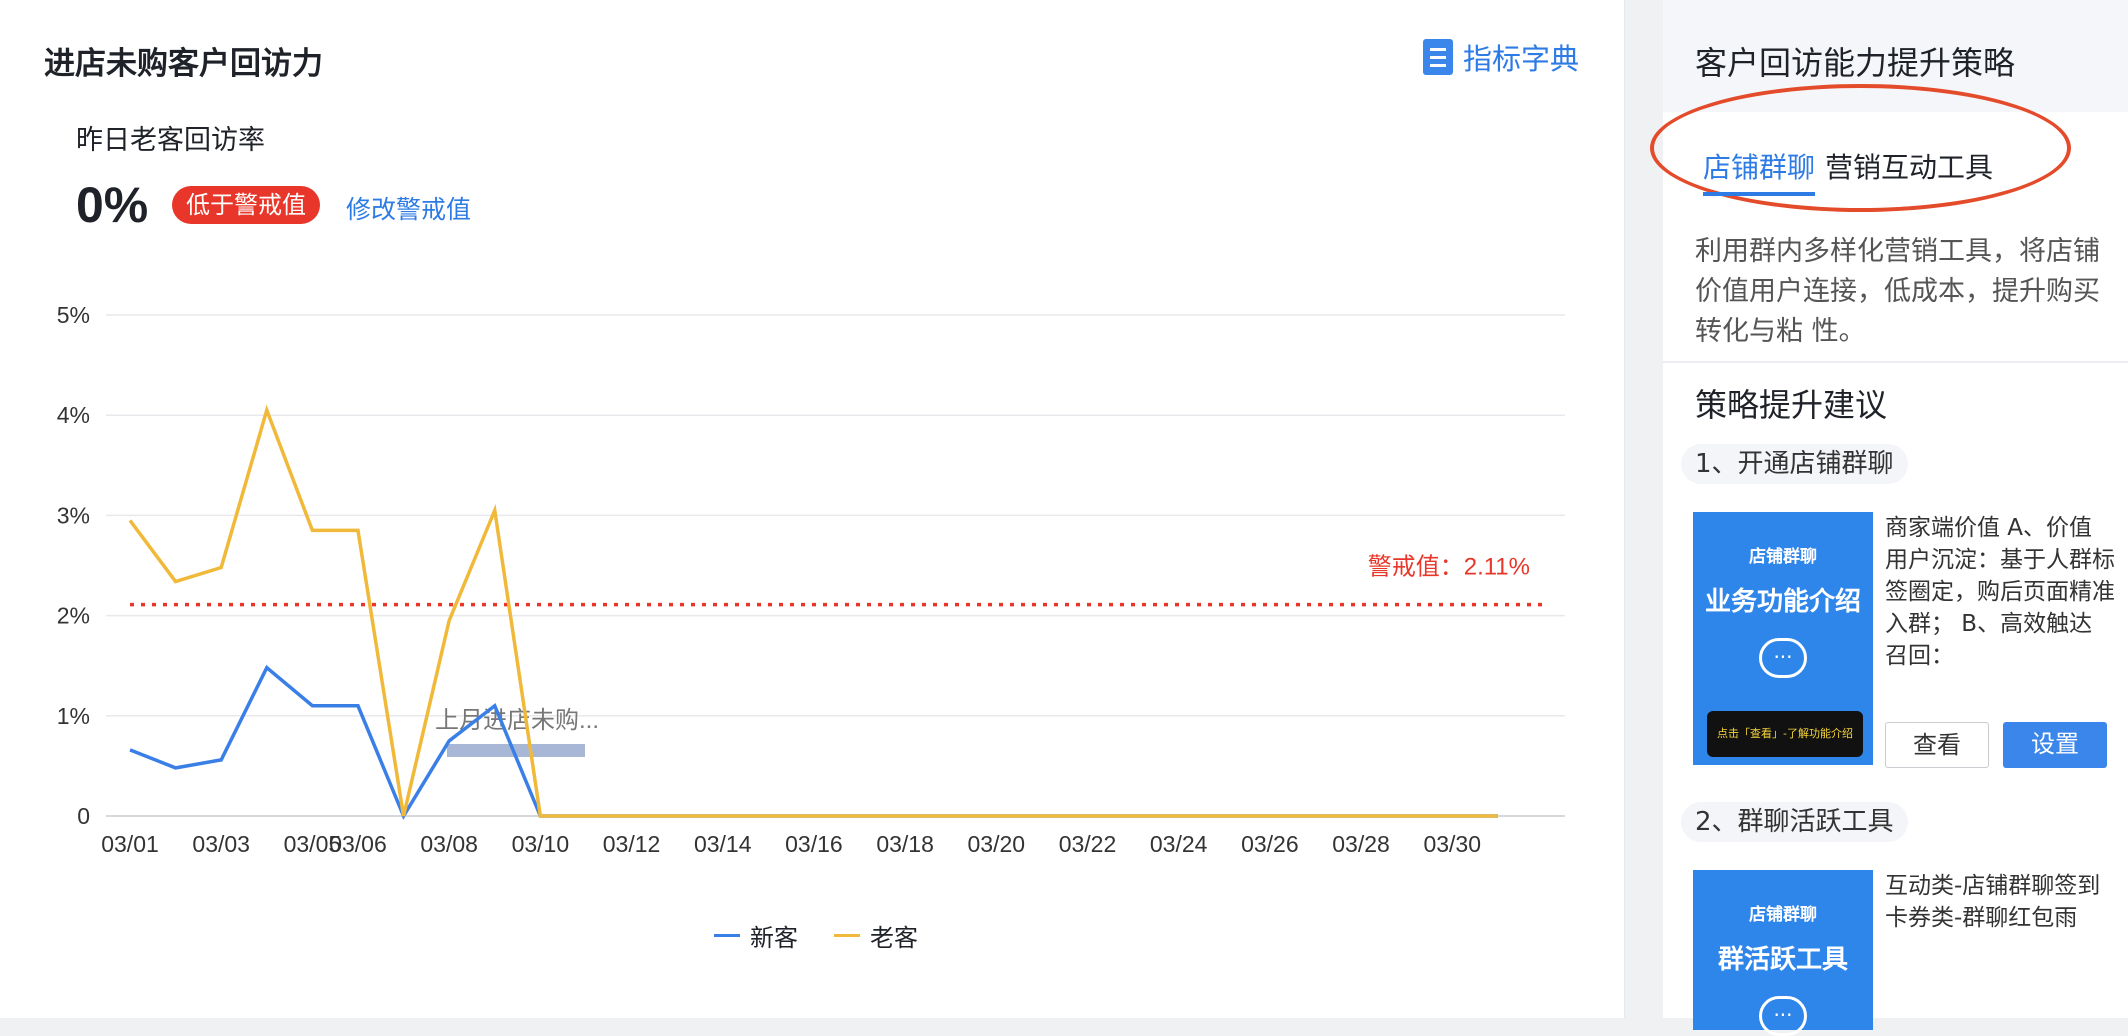 The image size is (2128, 1036). What do you see at coordinates (130, 844) in the screenshot?
I see `x-tick-label: 03/01` at bounding box center [130, 844].